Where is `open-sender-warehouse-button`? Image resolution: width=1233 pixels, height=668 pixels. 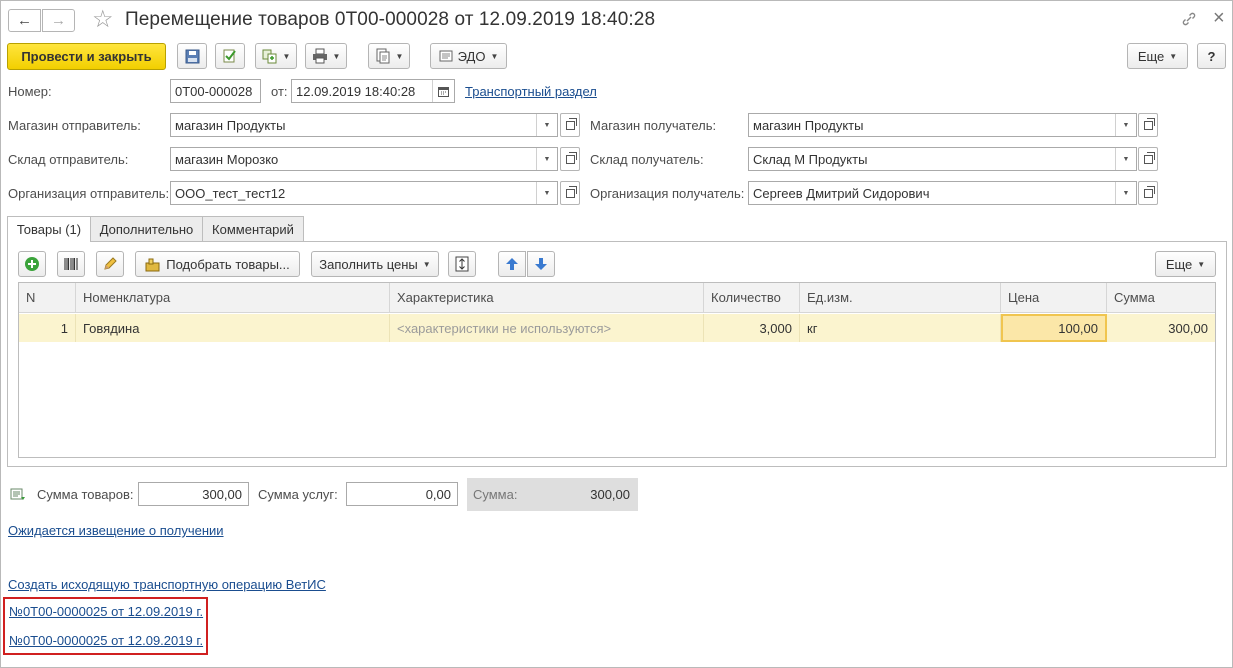
open-sender-warehouse-button is located at coordinates (570, 159).